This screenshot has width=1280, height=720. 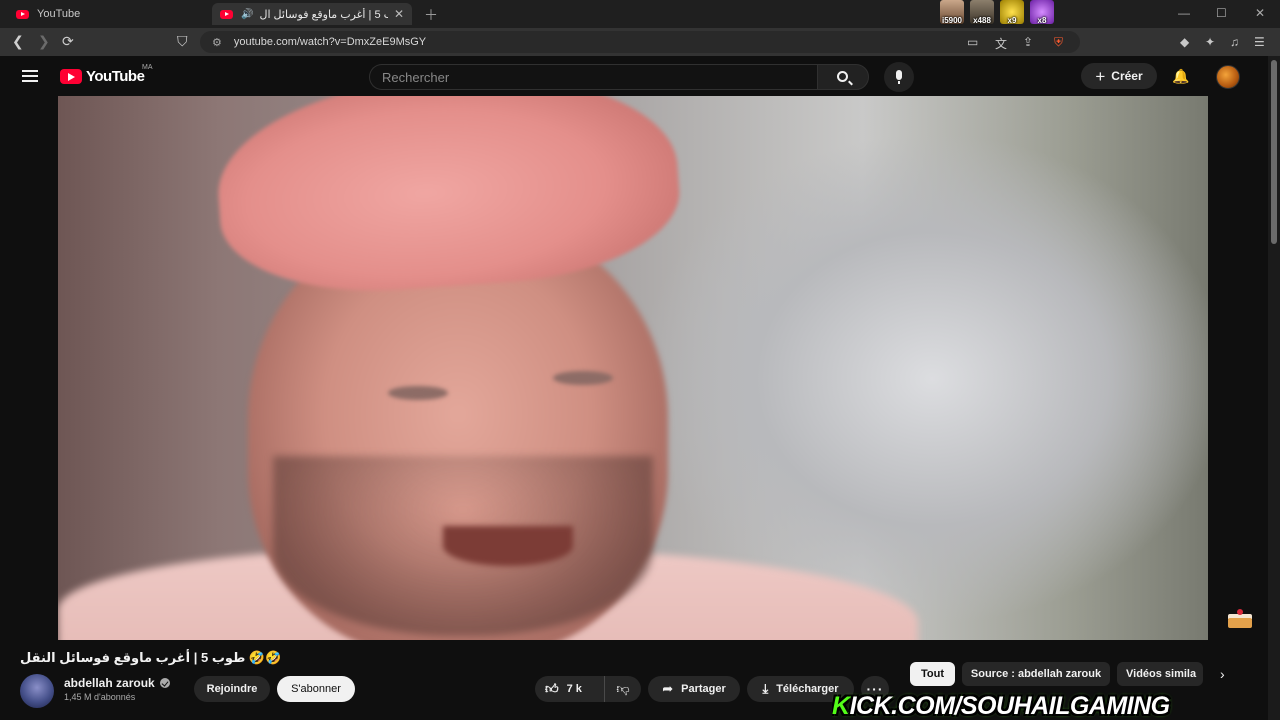 I want to click on kick-overlay-text: ICK.COM/SOUHAILGAMING, so click(x=1010, y=706).